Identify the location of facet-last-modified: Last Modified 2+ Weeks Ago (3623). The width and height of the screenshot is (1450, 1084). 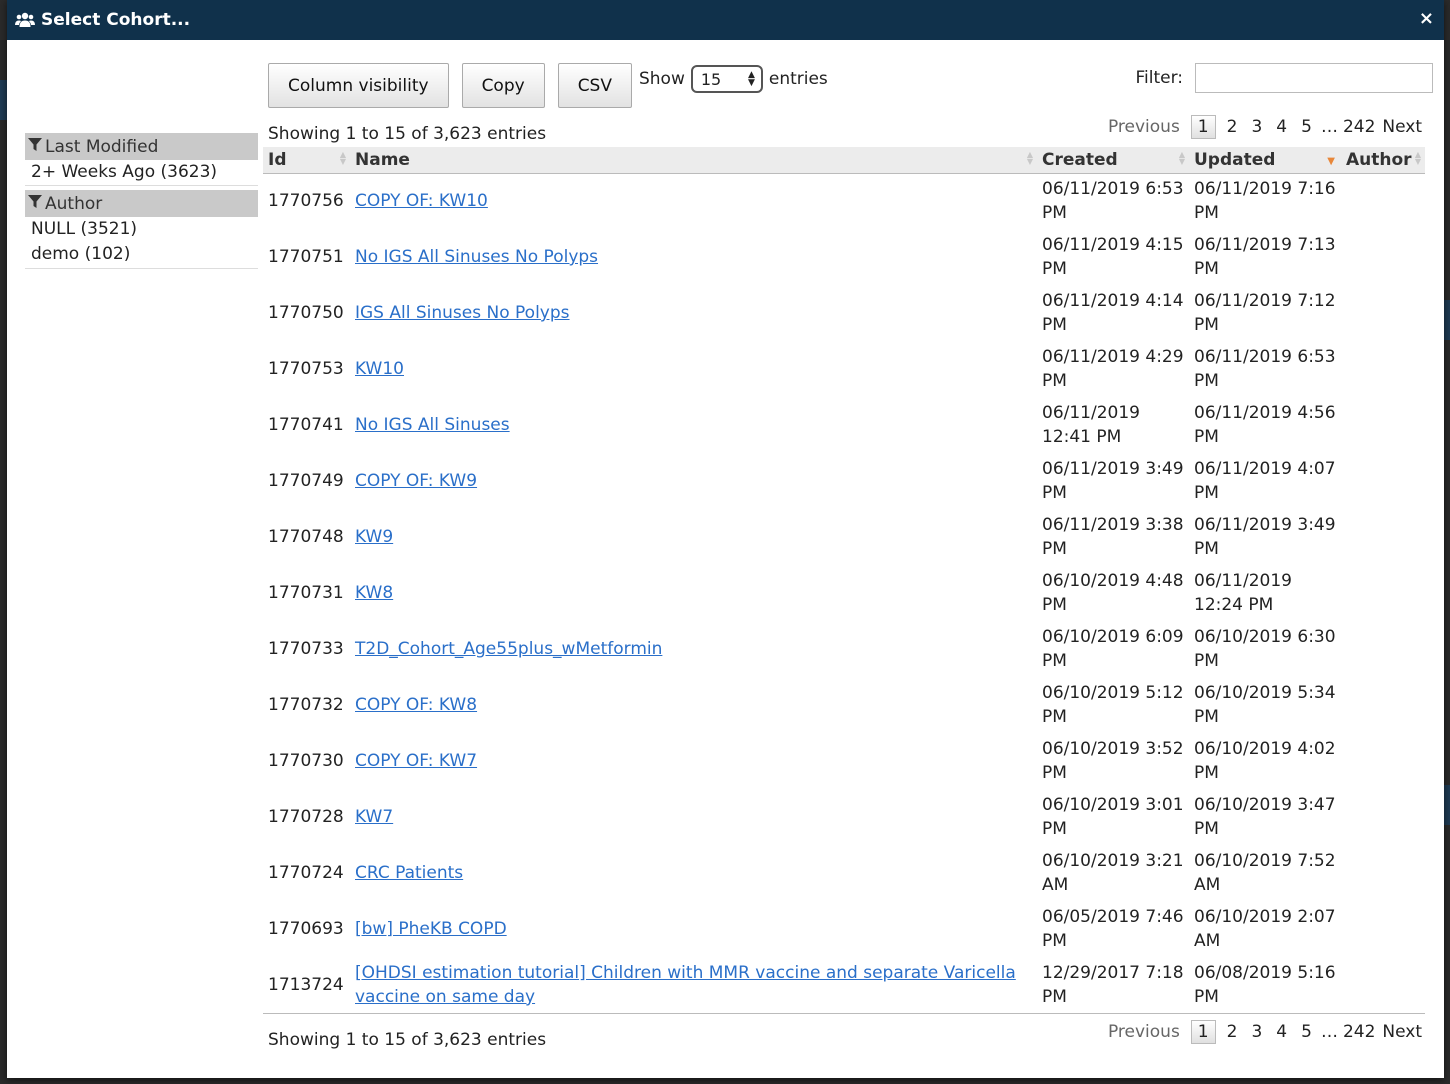
(141, 159).